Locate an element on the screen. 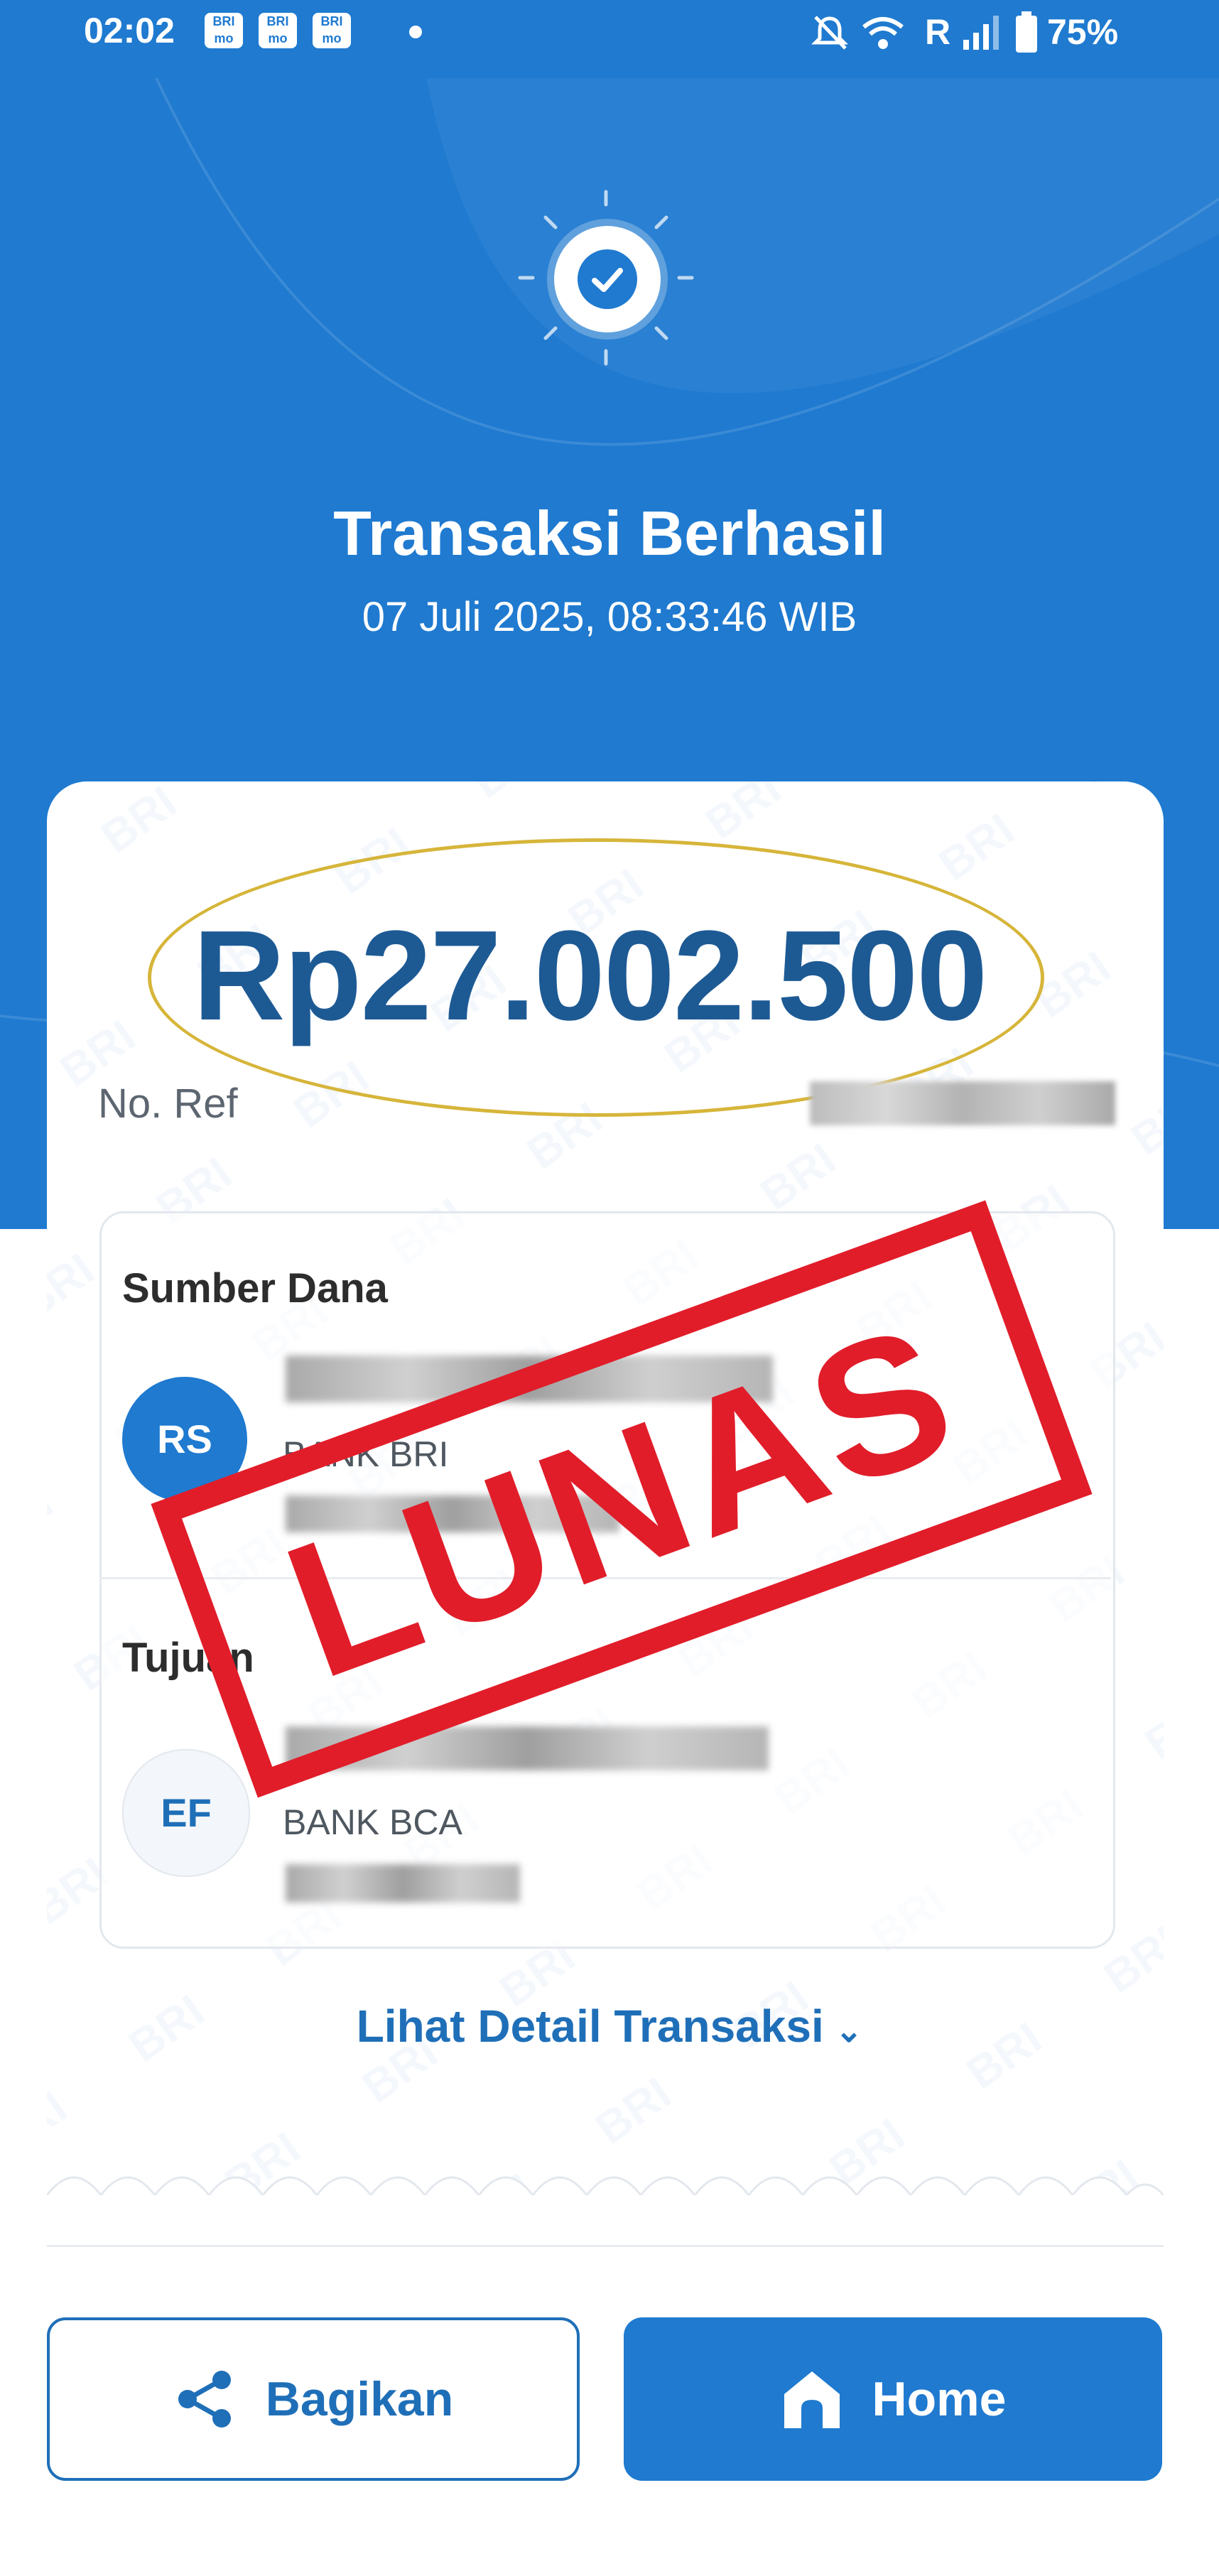 The height and width of the screenshot is (2576, 1219). chevron-down-icon: ⌄ is located at coordinates (849, 2030).